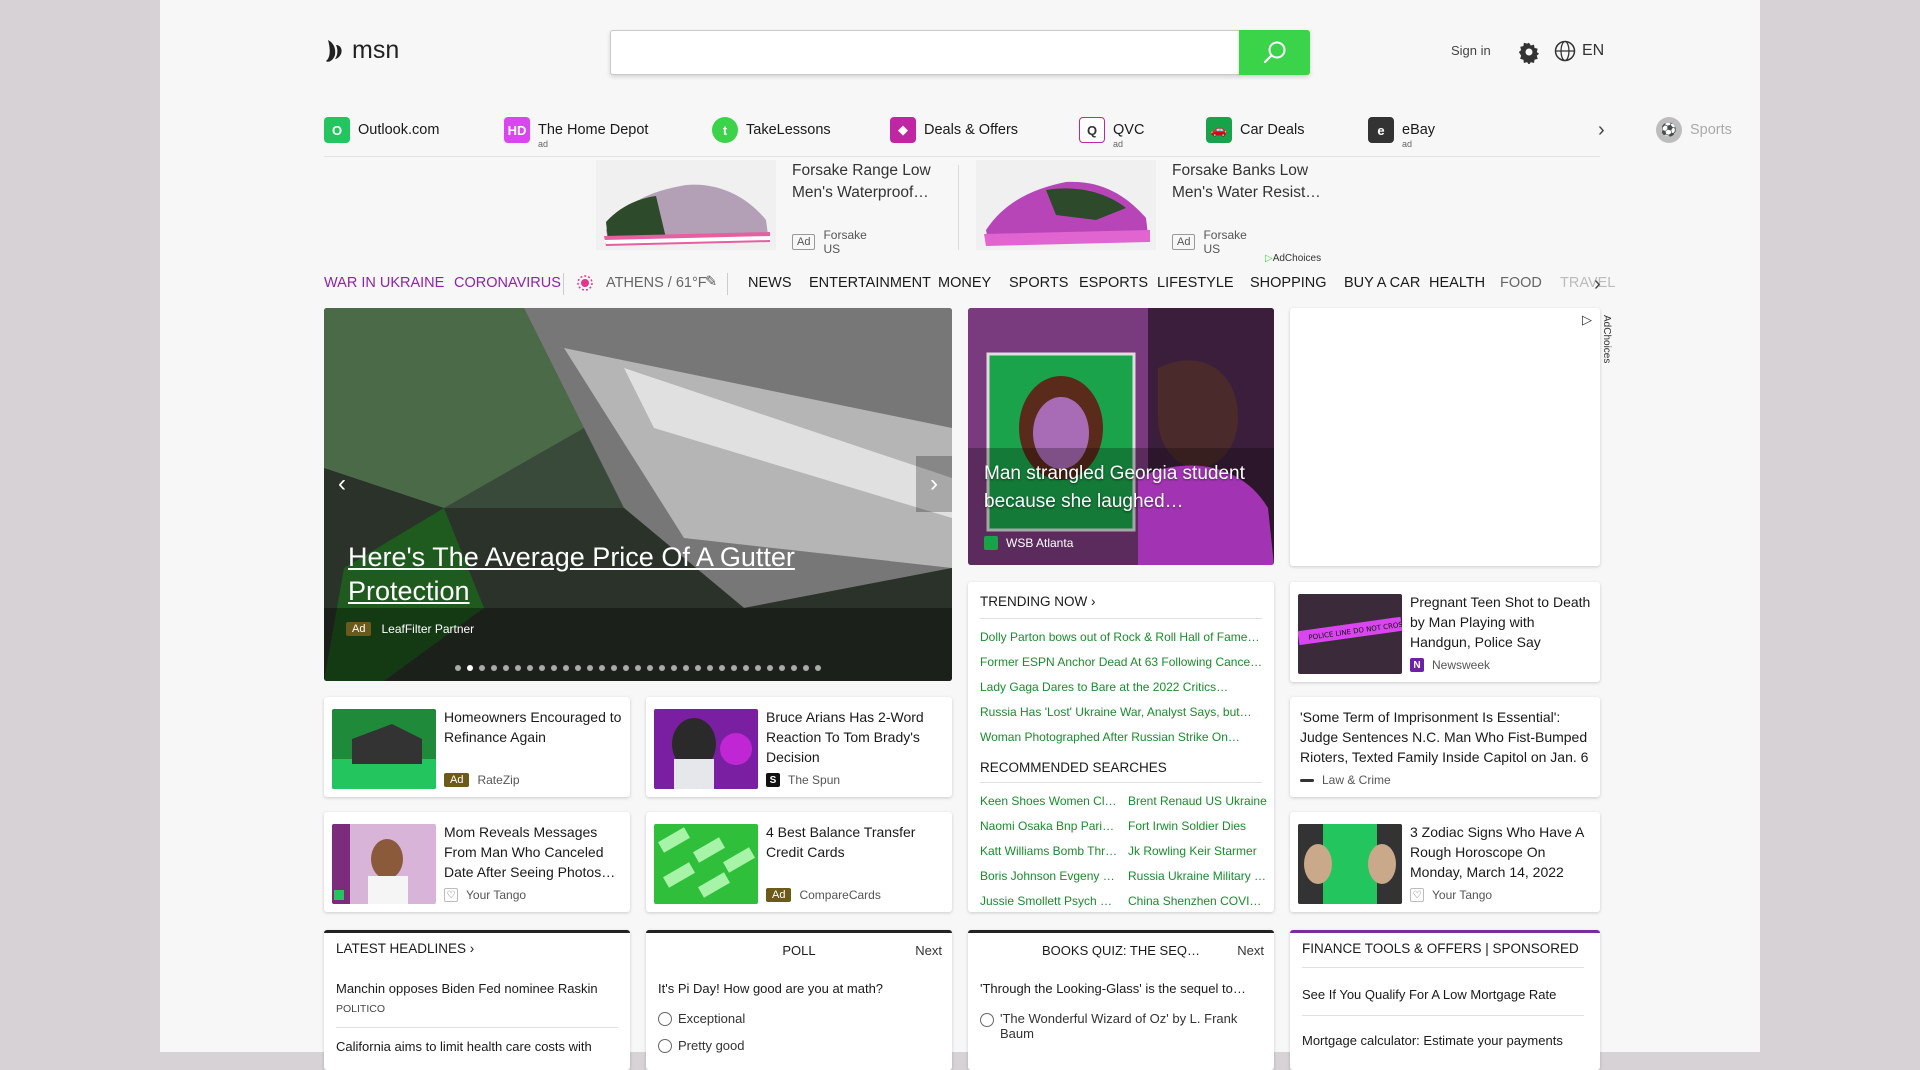 The image size is (1920, 1070). I want to click on ad-placeholder: ▷, so click(1445, 437).